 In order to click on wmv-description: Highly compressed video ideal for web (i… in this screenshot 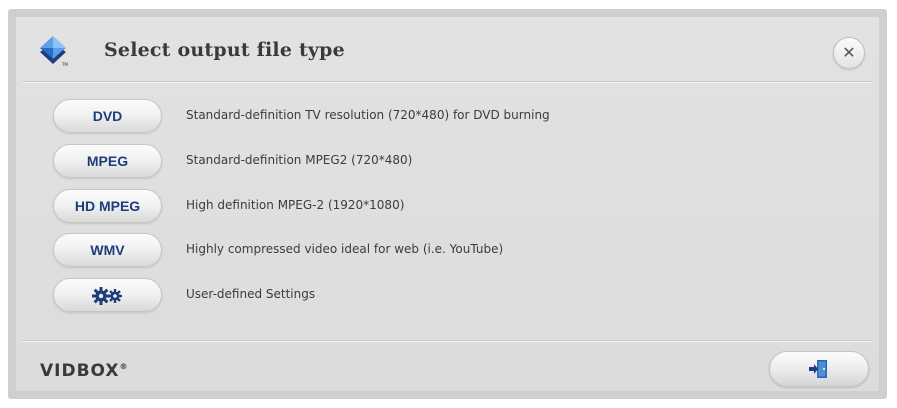, I will do `click(345, 249)`.